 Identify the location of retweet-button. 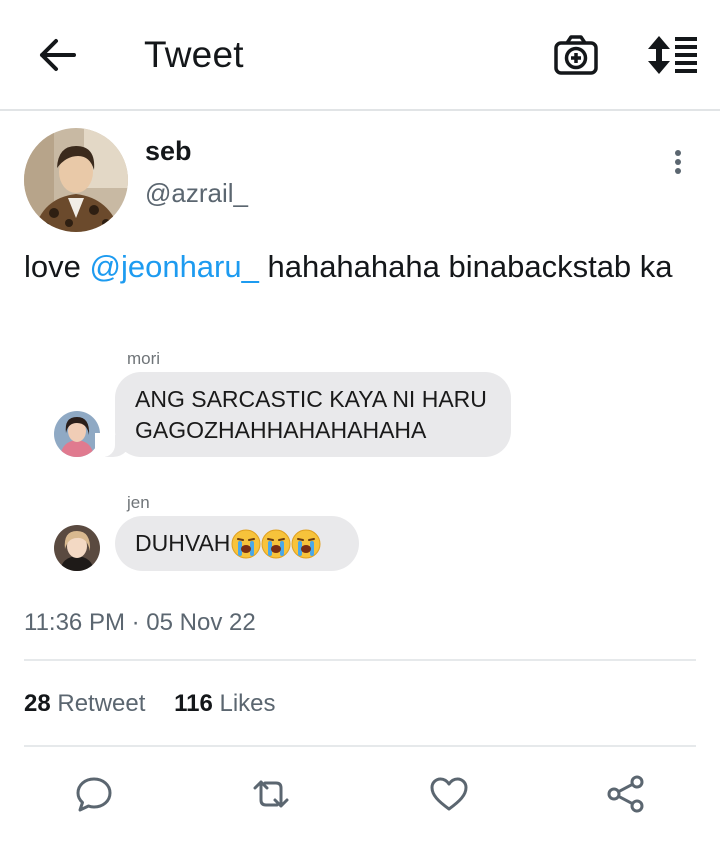
(271, 794).